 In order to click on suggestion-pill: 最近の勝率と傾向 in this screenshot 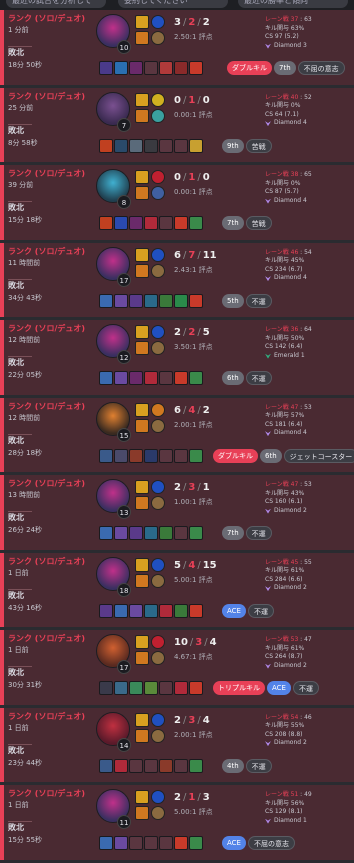, I will do `click(293, 4)`.